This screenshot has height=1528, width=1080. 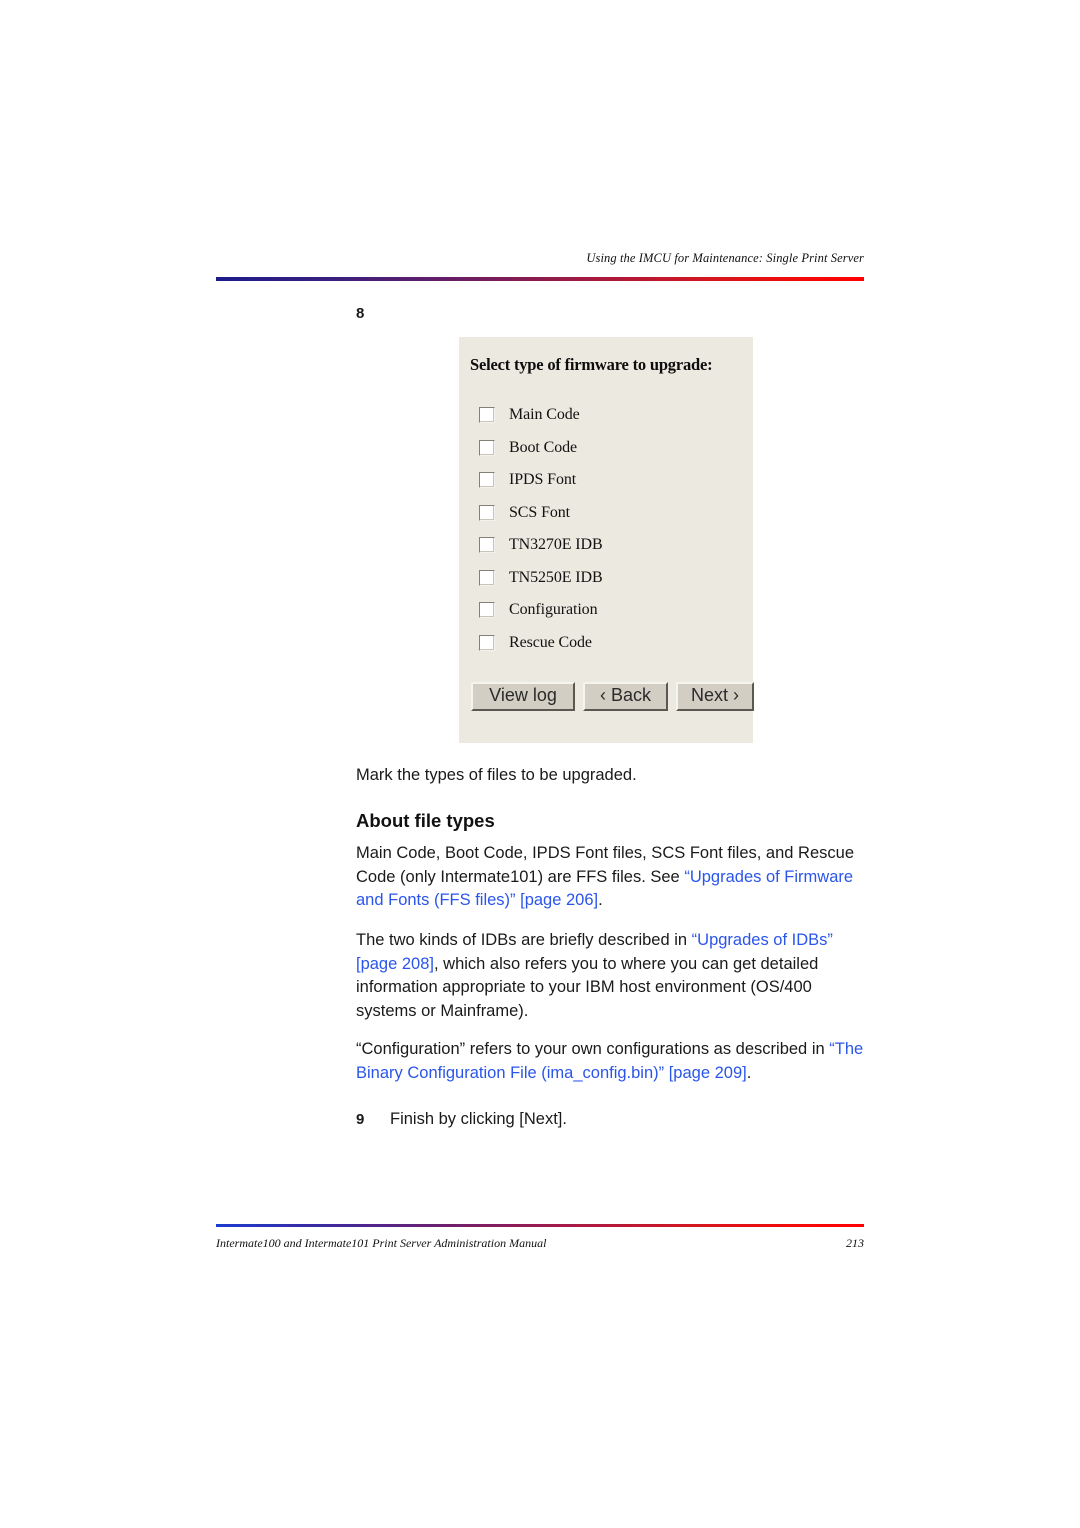 What do you see at coordinates (749, 1072) in the screenshot?
I see `para3-tail: .` at bounding box center [749, 1072].